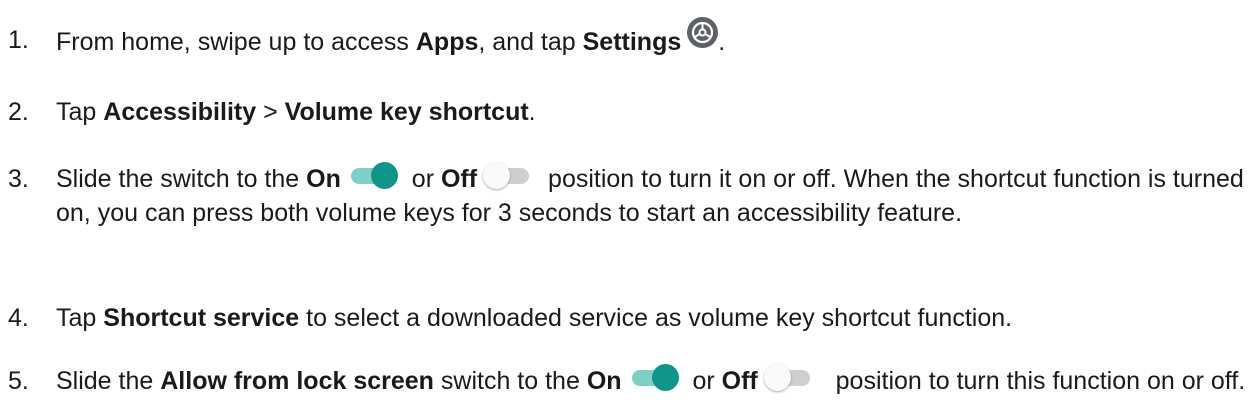 This screenshot has height=420, width=1252. Describe the element at coordinates (108, 381) in the screenshot. I see `text: Slide the` at that location.